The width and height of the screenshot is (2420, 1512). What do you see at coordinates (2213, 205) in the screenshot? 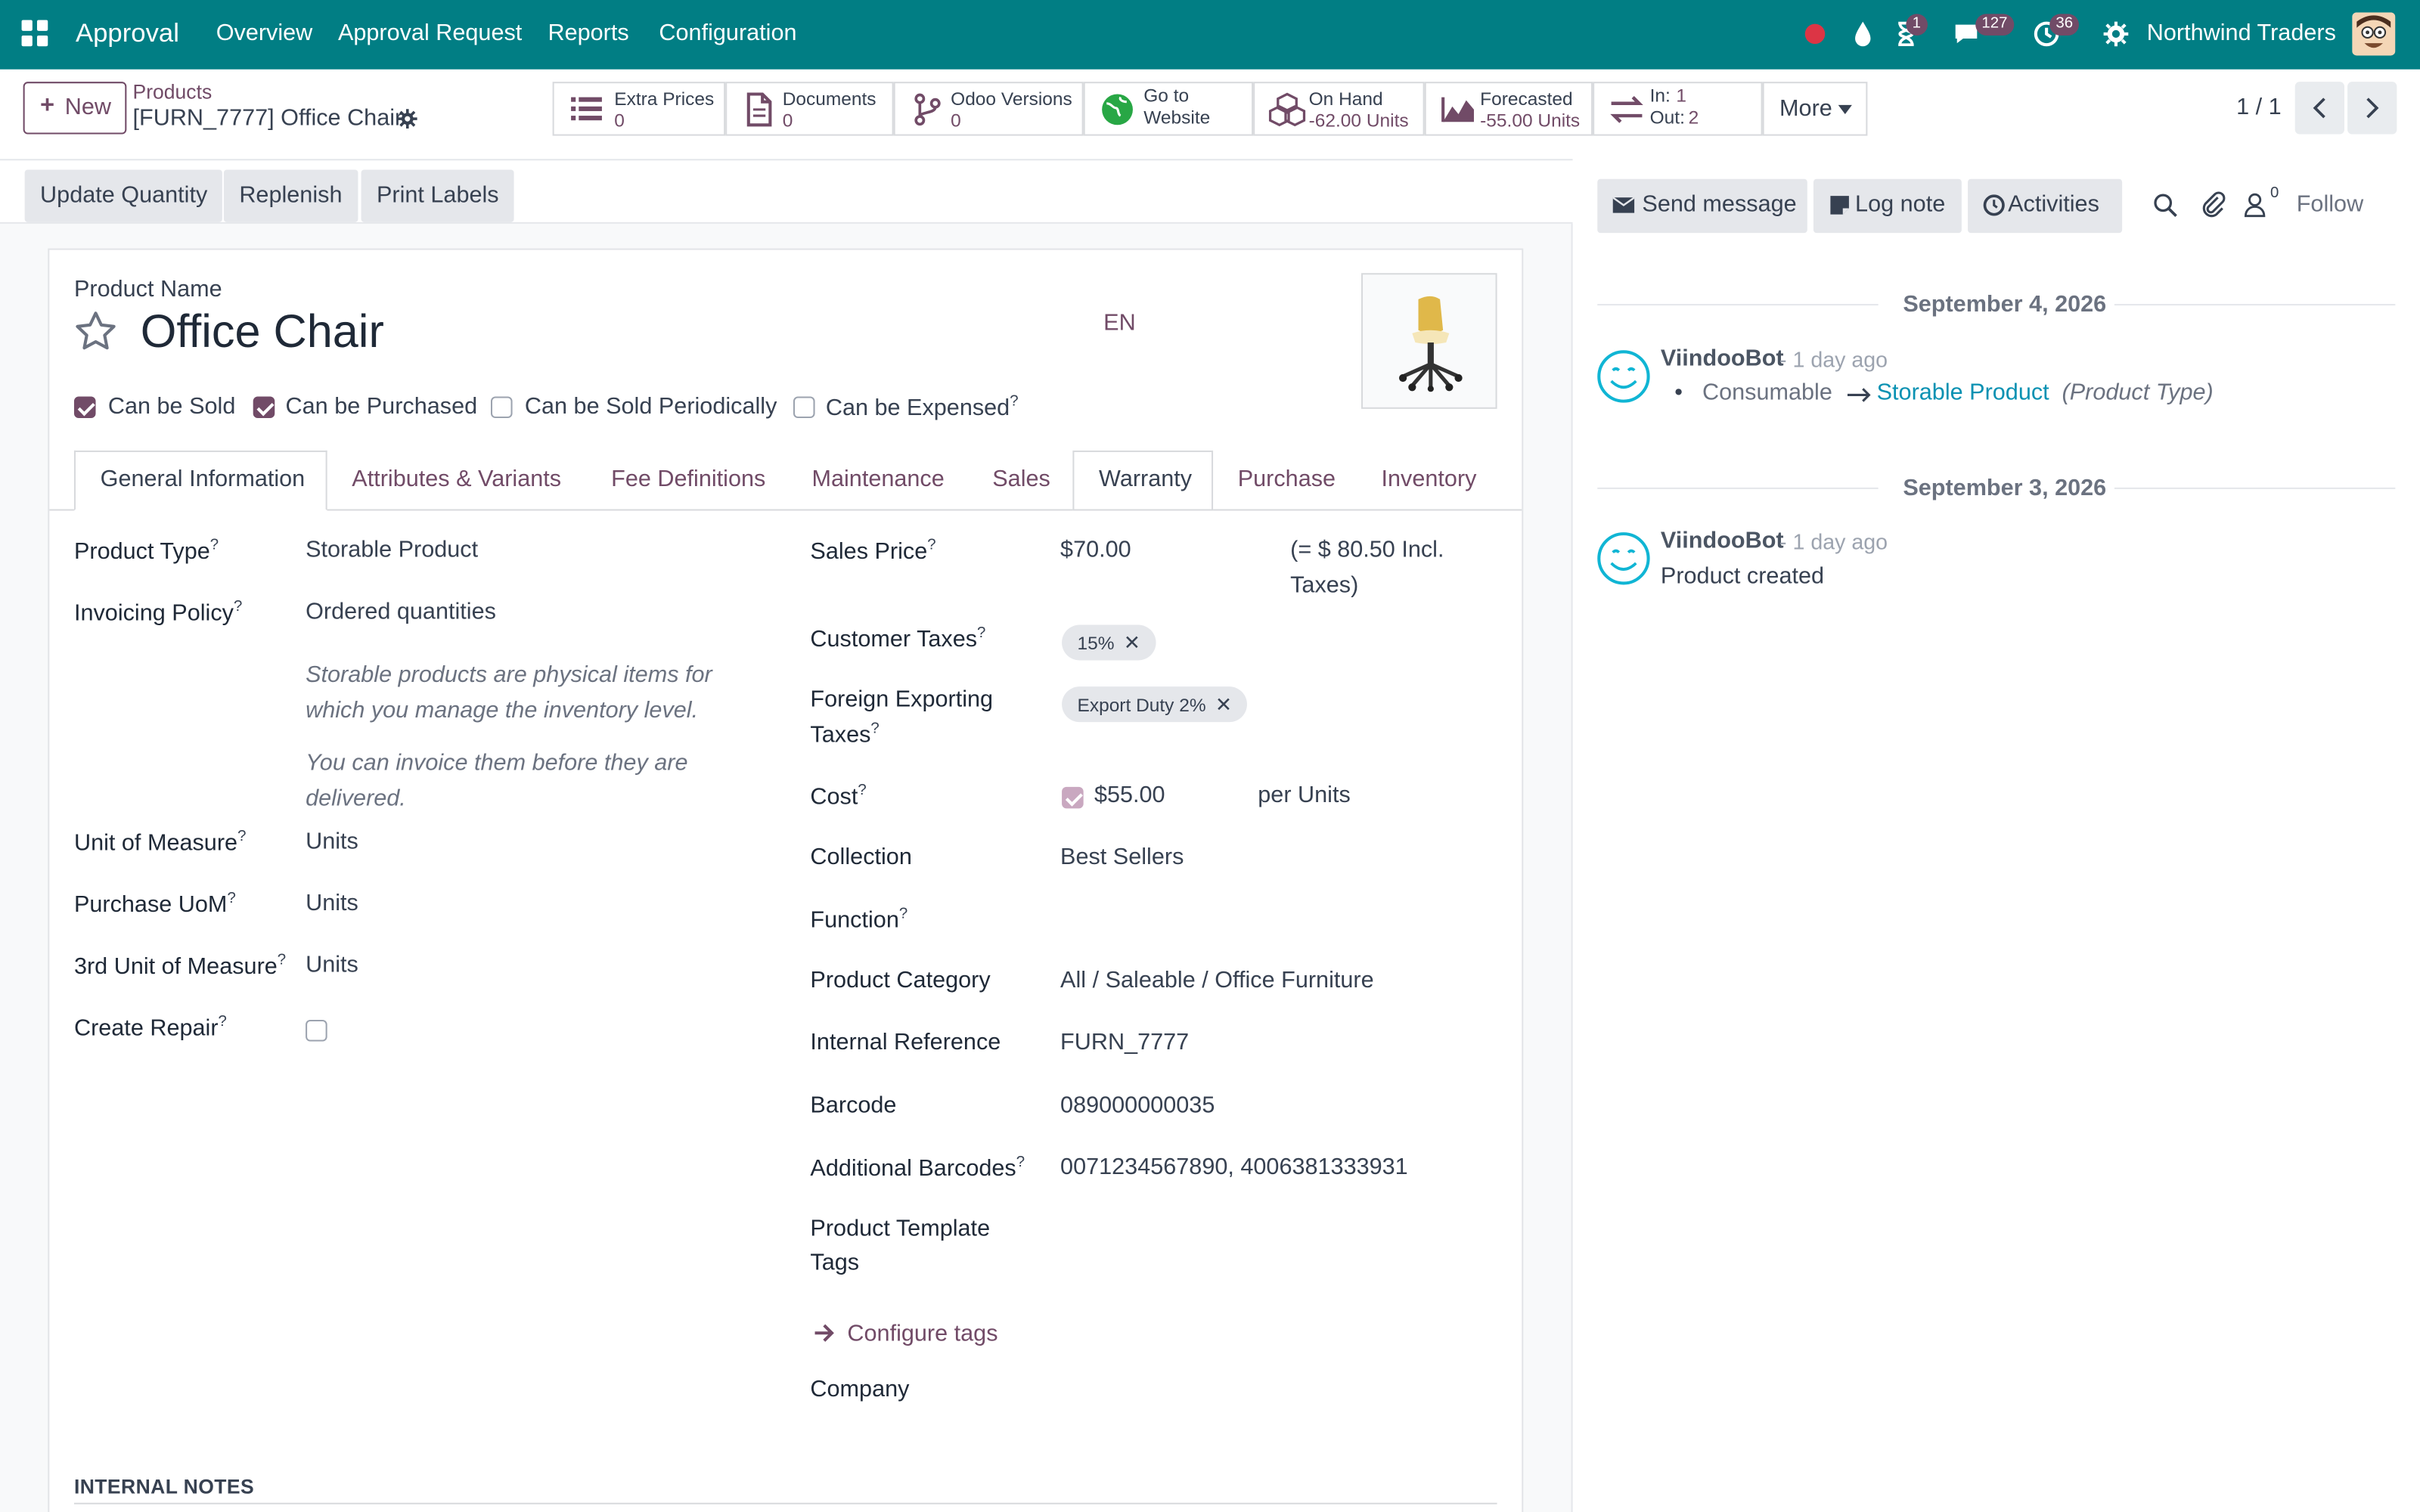
I see `paperclip-icon` at bounding box center [2213, 205].